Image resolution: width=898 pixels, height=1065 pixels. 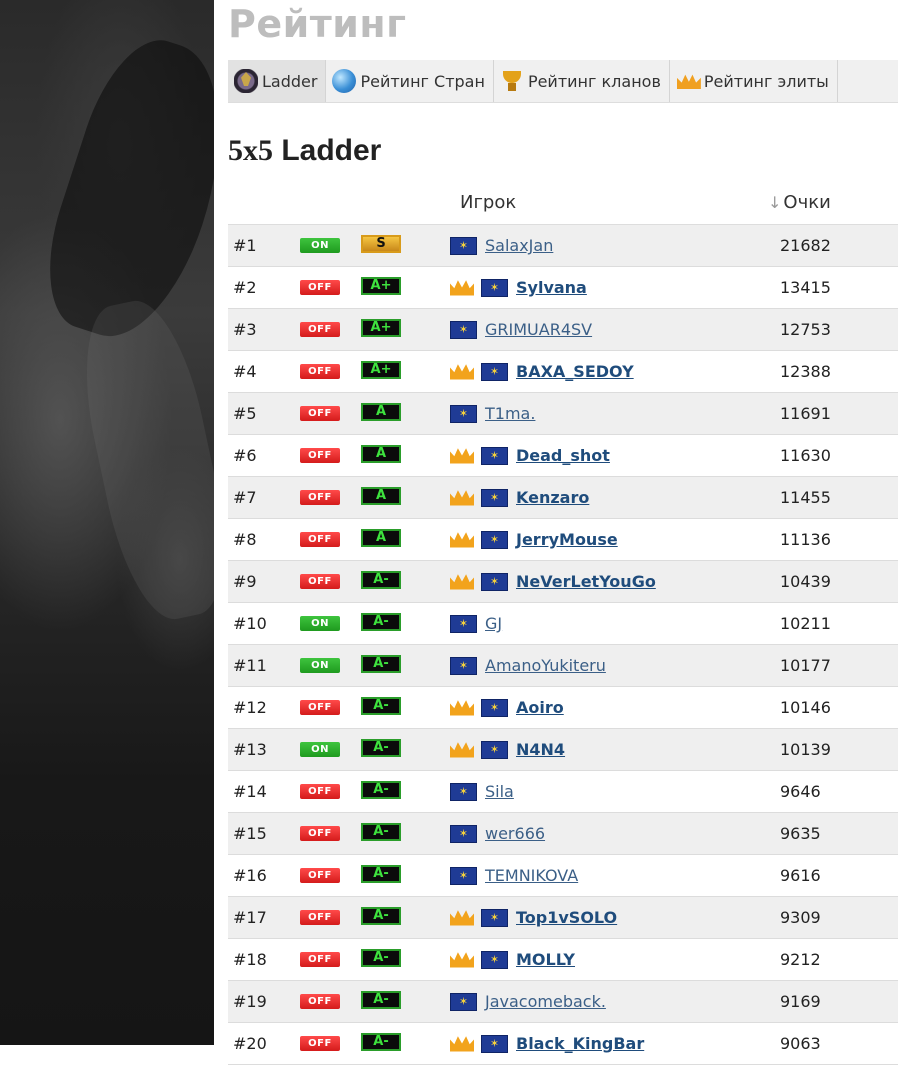 I want to click on rank-cell: #18, so click(x=250, y=959).